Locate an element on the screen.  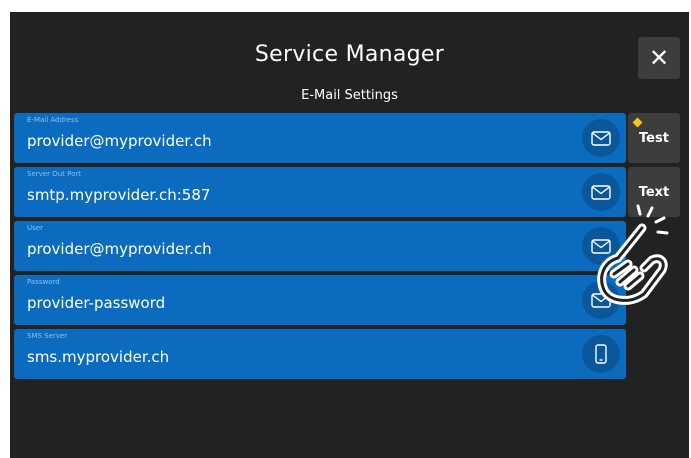
tap-hand-icon is located at coordinates (633, 254).